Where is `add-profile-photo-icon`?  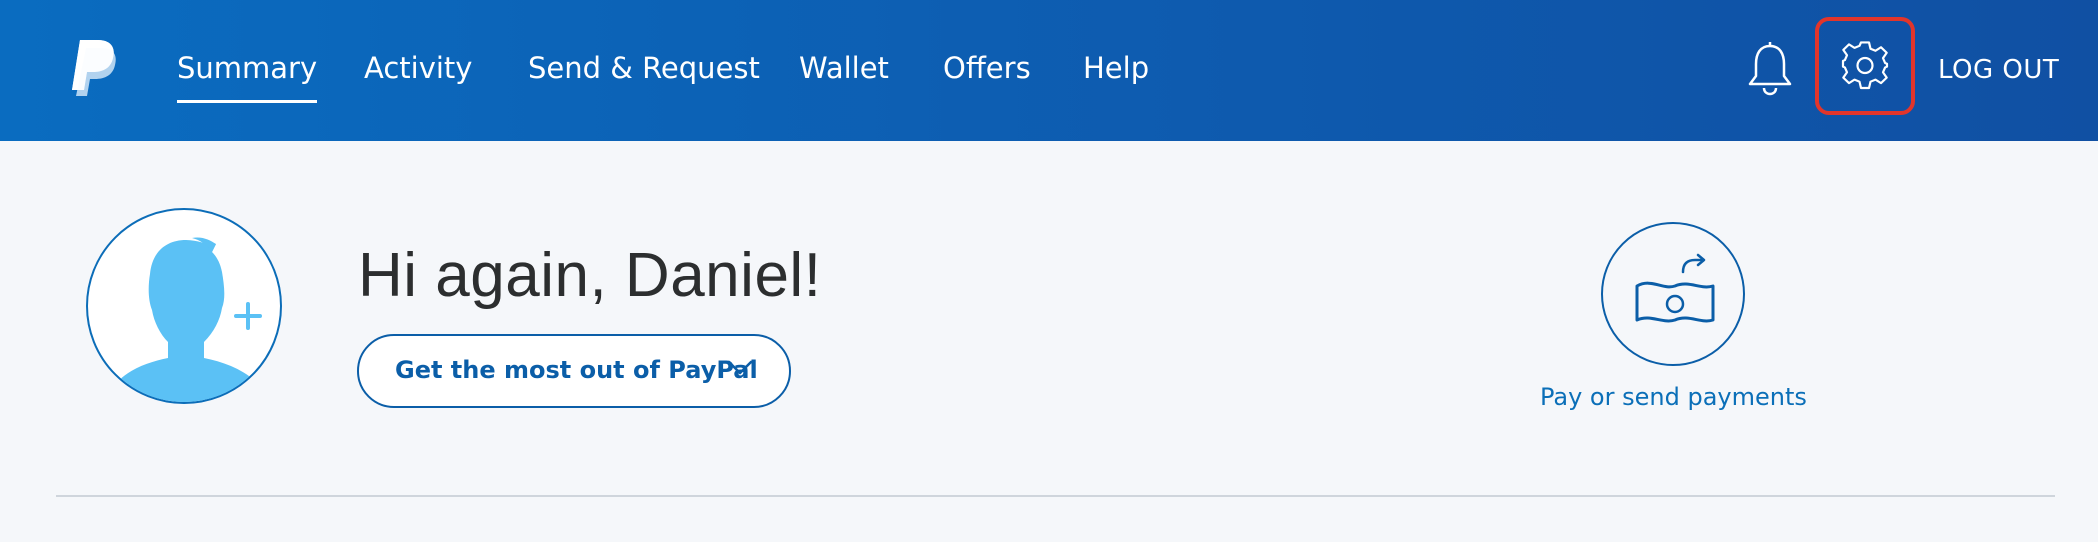
add-profile-photo-icon is located at coordinates (188, 319).